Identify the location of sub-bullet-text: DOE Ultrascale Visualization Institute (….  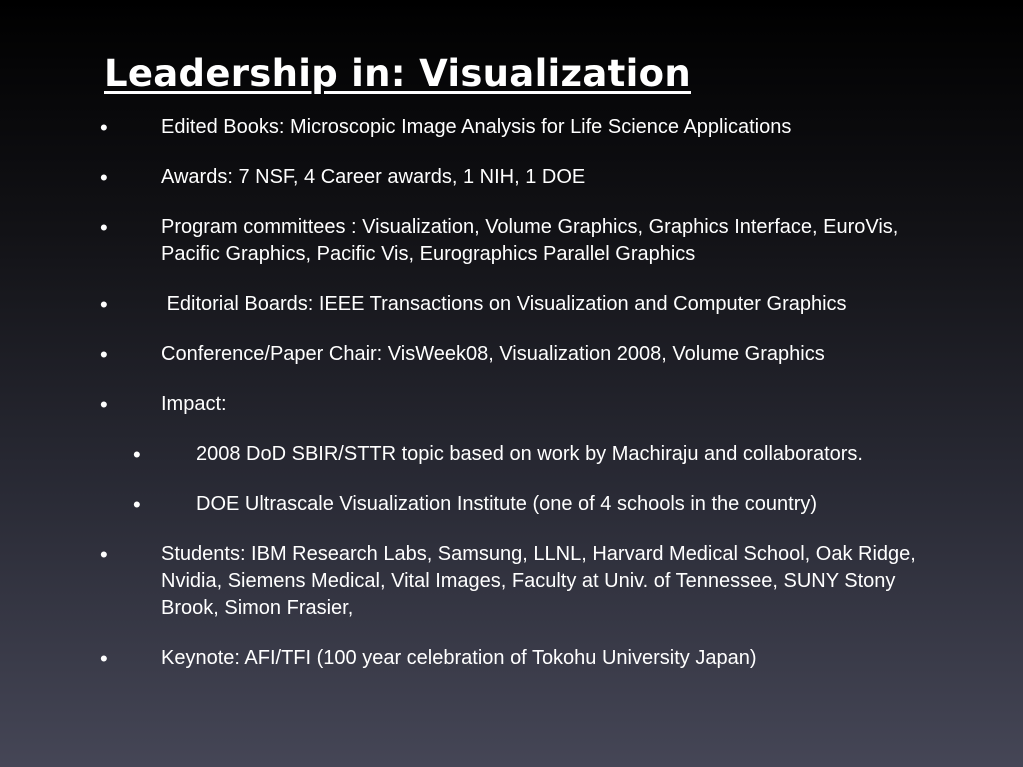
(507, 504).